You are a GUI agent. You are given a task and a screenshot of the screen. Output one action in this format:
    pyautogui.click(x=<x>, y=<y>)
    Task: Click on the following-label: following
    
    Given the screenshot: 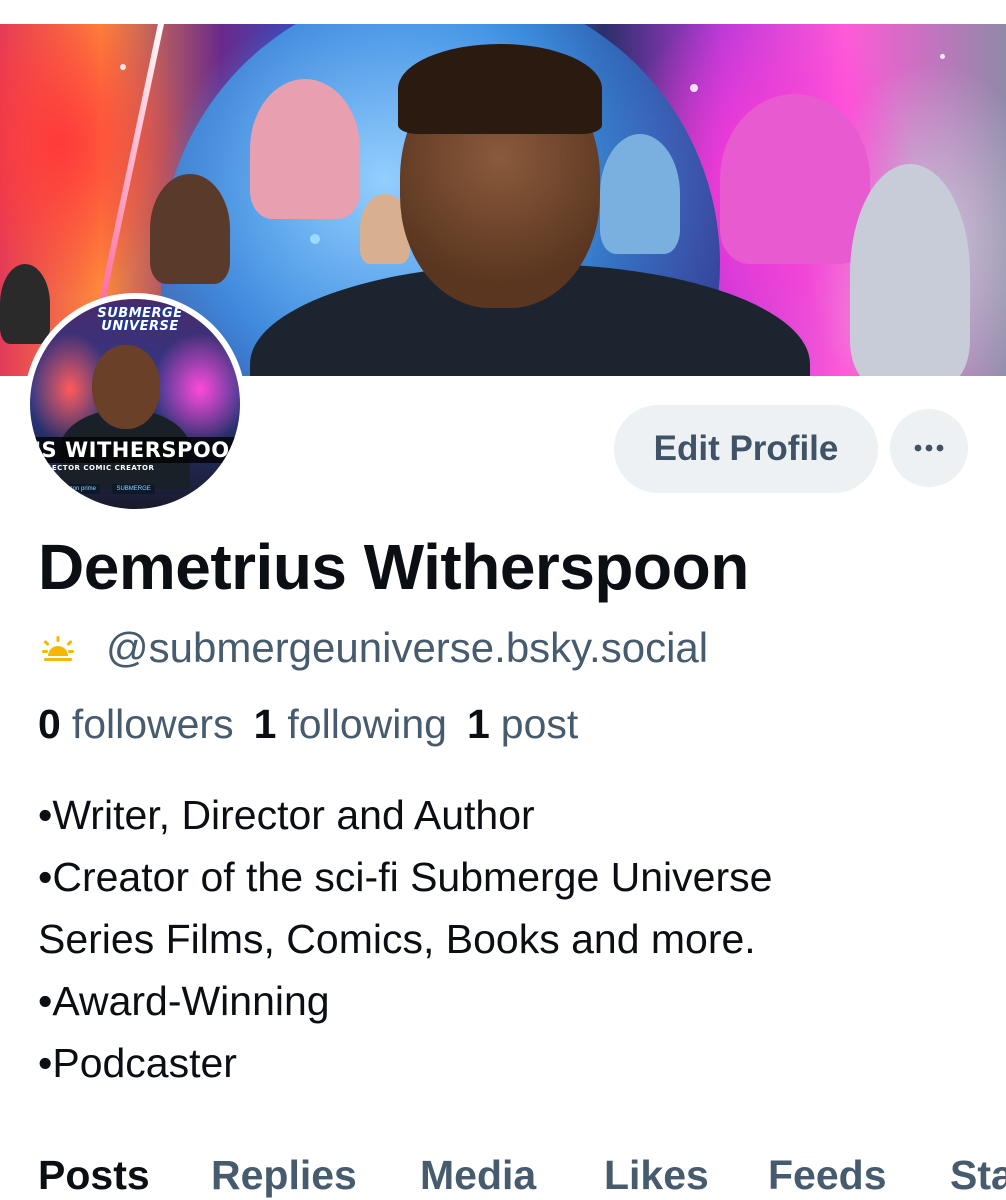 What is the action you would take?
    pyautogui.click(x=367, y=723)
    